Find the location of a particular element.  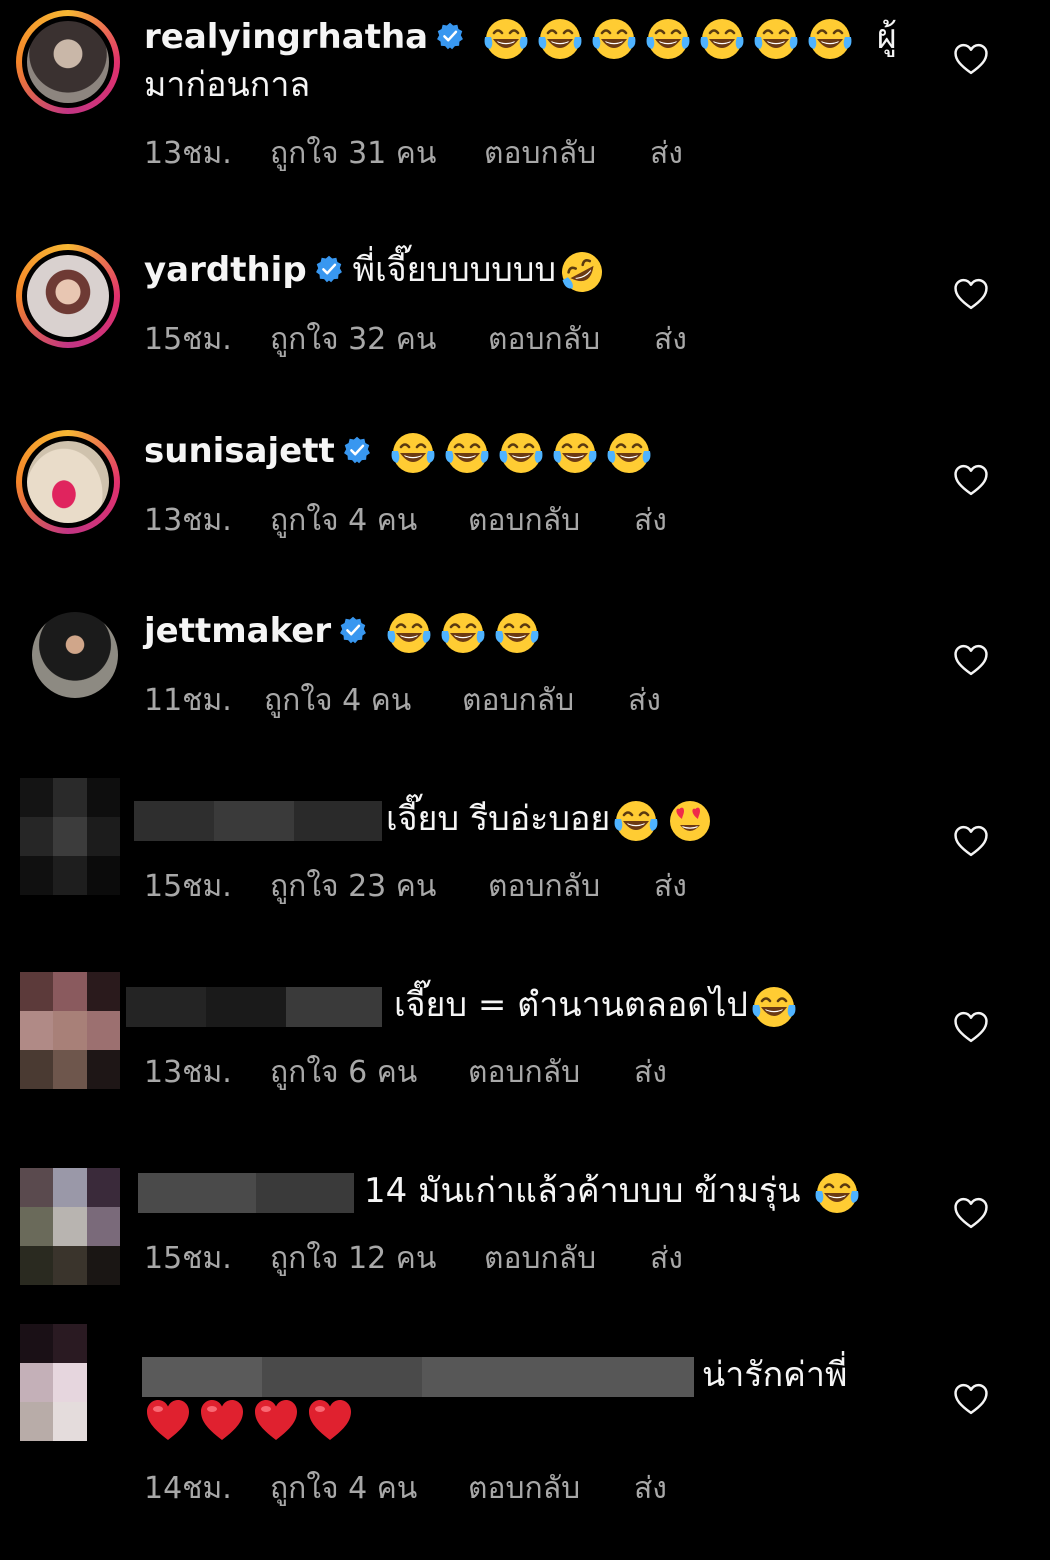

comment-meta: 13ชม. ถูกใจ 4 คน ตอบกลับ ส่ง is located at coordinates (405, 520).